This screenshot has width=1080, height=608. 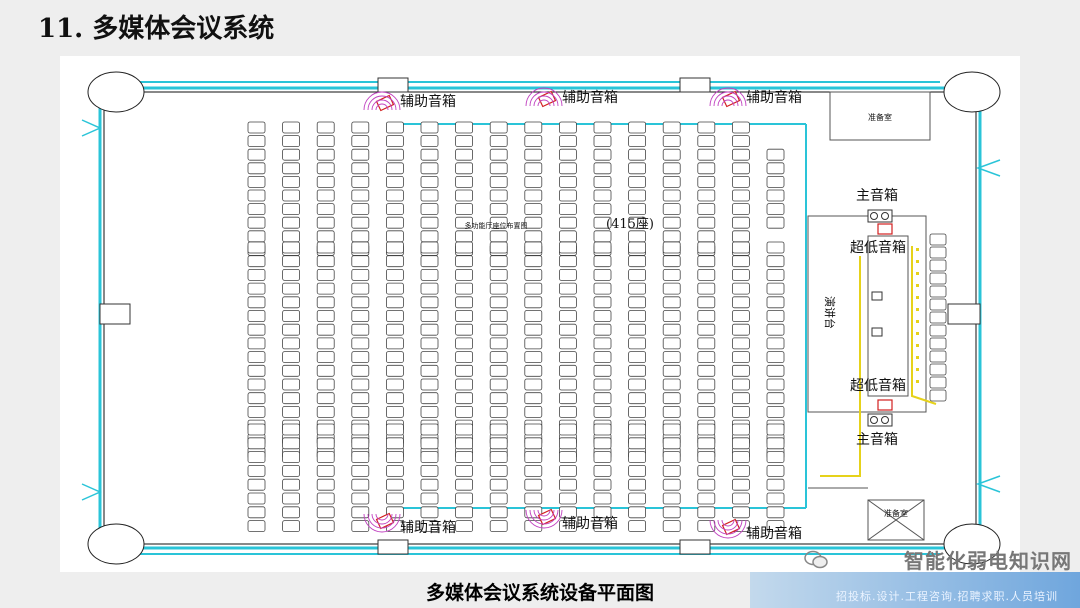 What do you see at coordinates (877, 332) in the screenshot?
I see `podium-outlet-icon` at bounding box center [877, 332].